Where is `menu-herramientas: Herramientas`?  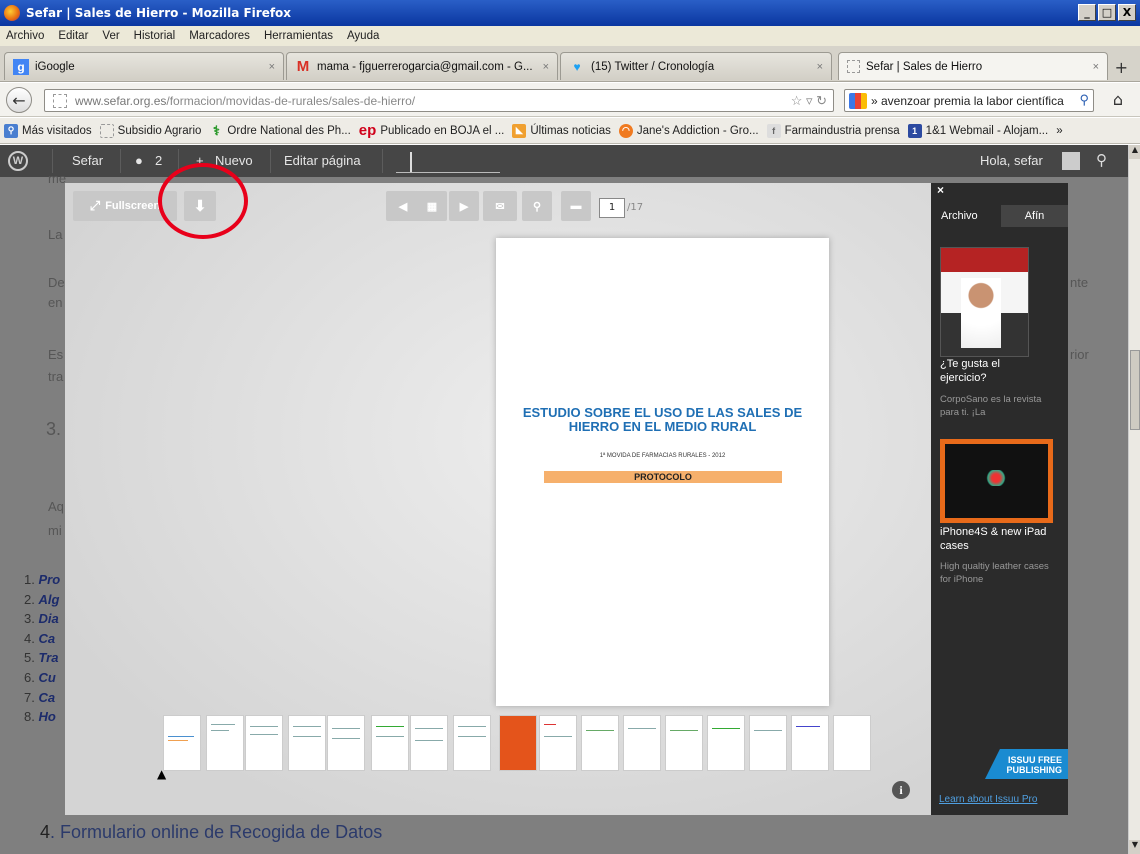 menu-herramientas: Herramientas is located at coordinates (298, 36).